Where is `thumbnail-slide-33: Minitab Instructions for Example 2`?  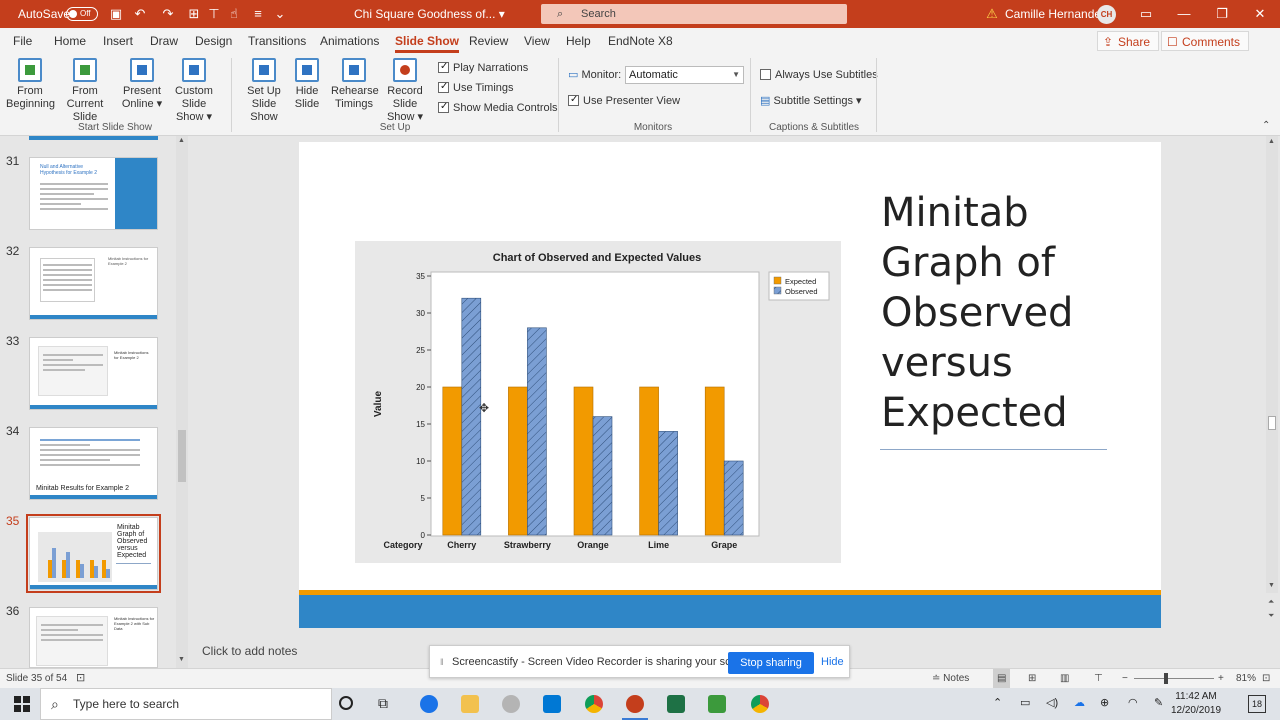 thumbnail-slide-33: Minitab Instructions for Example 2 is located at coordinates (93, 373).